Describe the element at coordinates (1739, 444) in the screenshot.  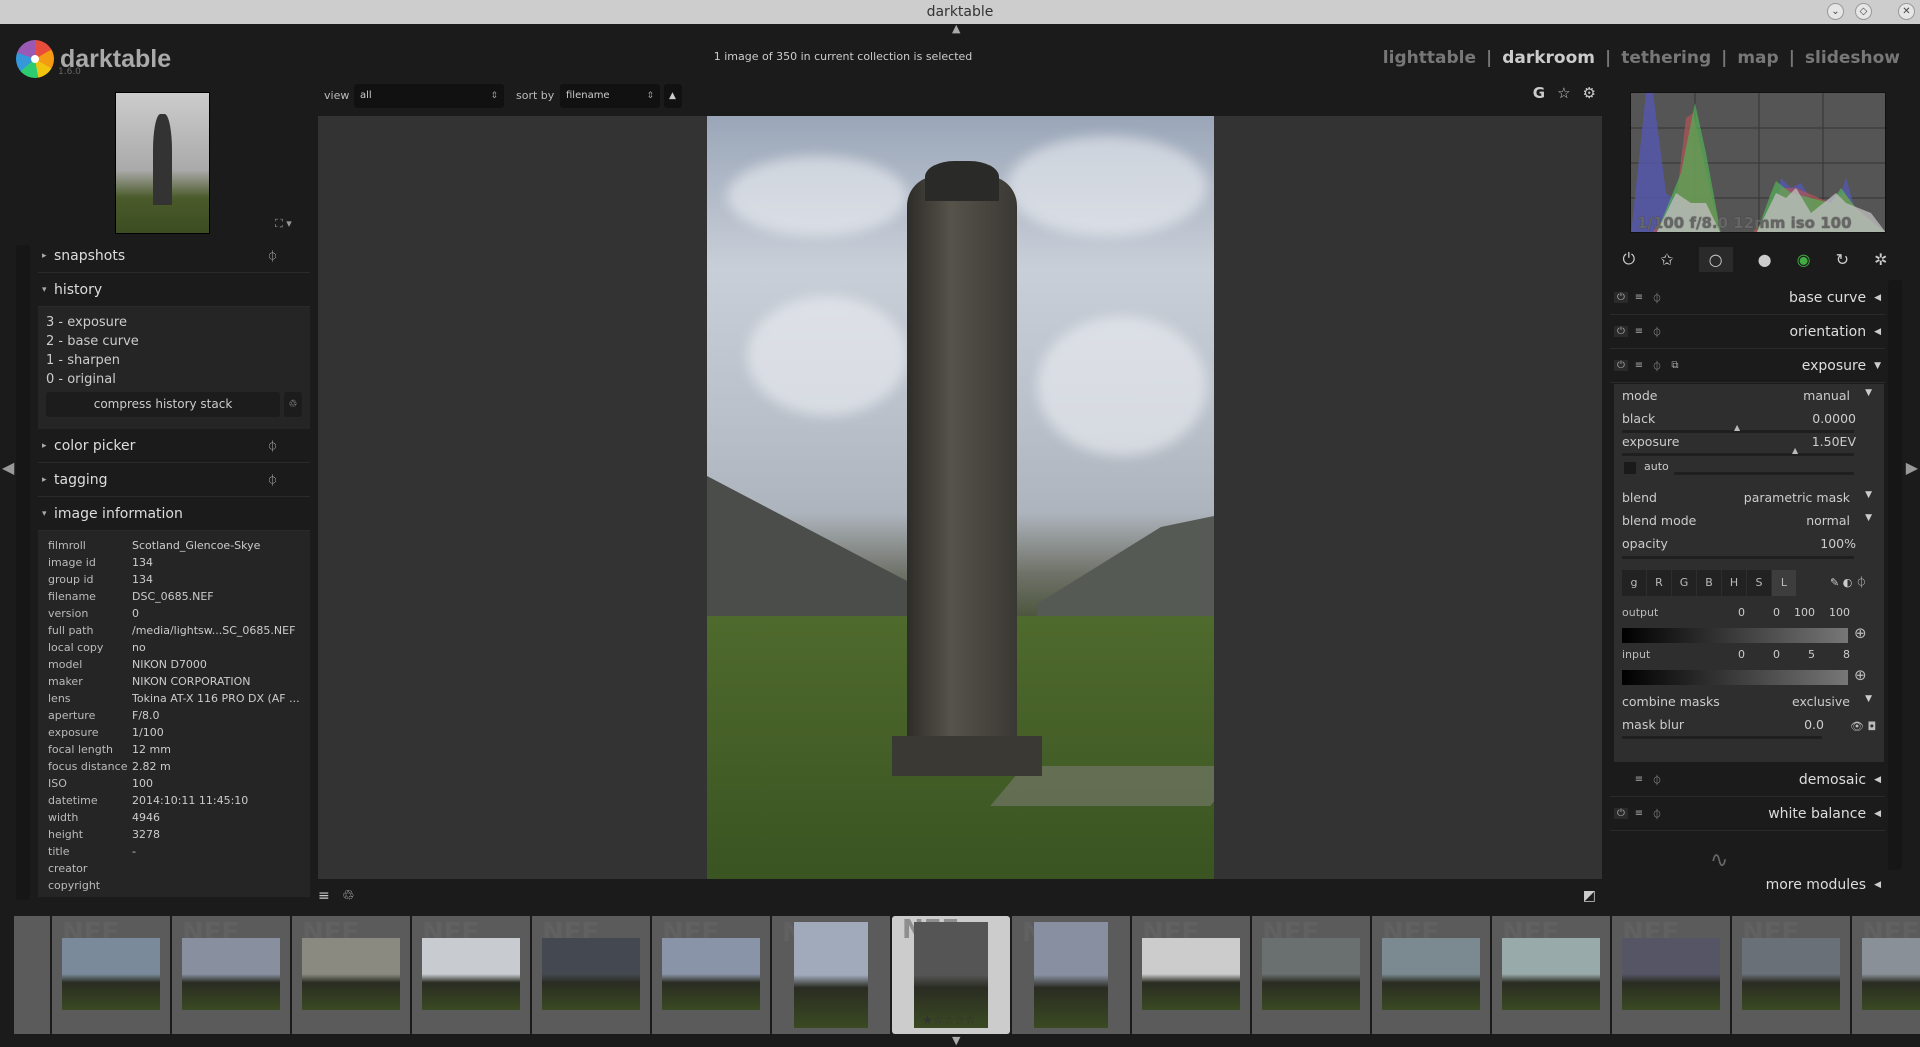
I see `exposure-slider: exposure 1.50EV` at that location.